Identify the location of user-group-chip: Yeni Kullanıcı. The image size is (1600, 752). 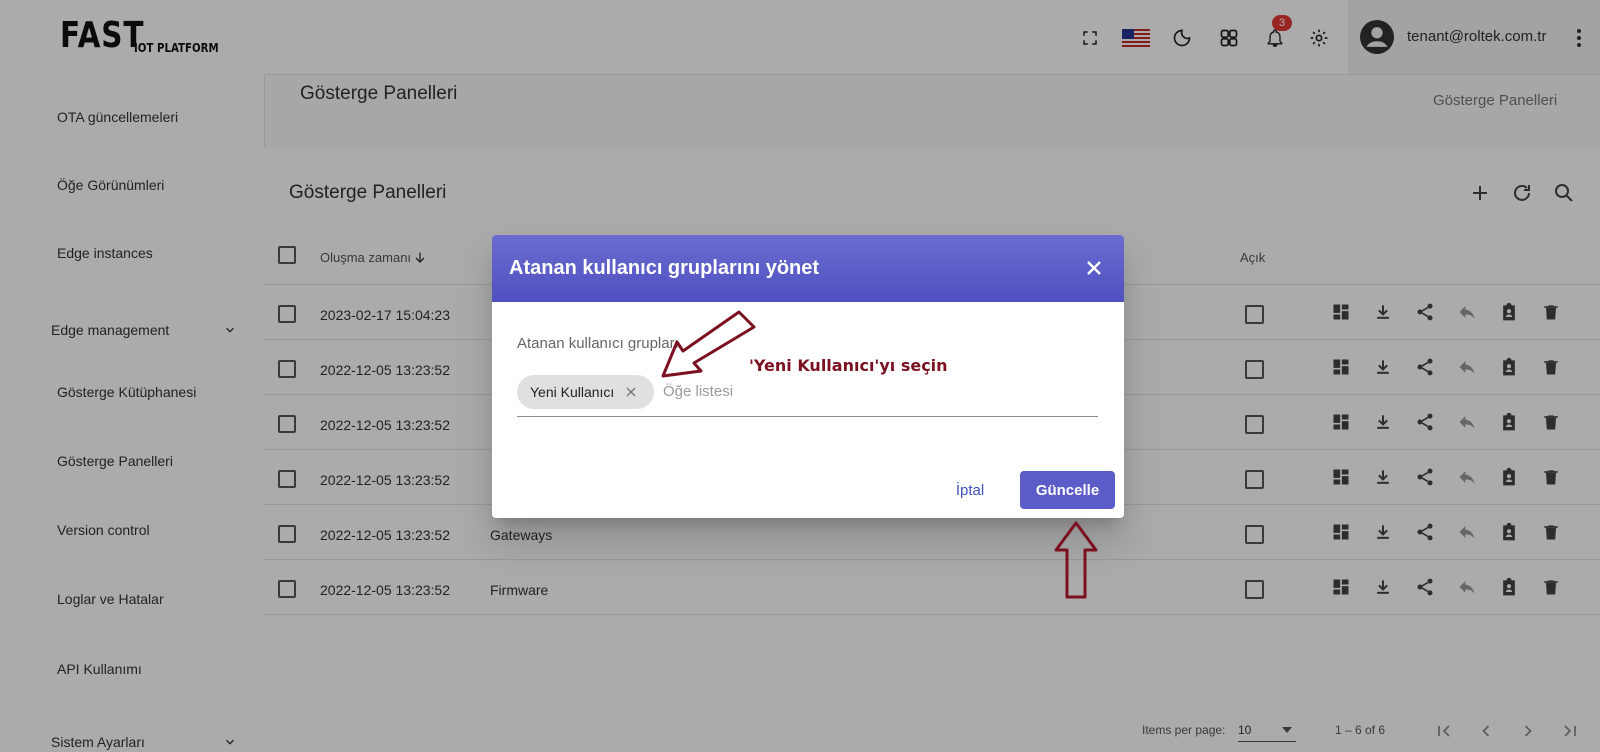
(585, 392).